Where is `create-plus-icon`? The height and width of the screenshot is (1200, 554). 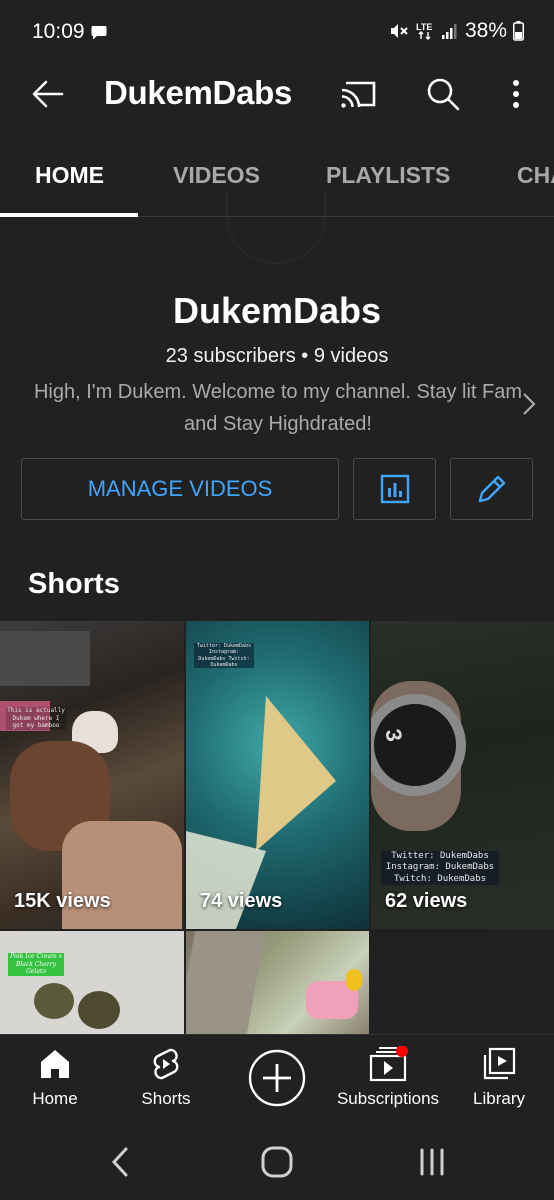
create-plus-icon is located at coordinates (277, 1078).